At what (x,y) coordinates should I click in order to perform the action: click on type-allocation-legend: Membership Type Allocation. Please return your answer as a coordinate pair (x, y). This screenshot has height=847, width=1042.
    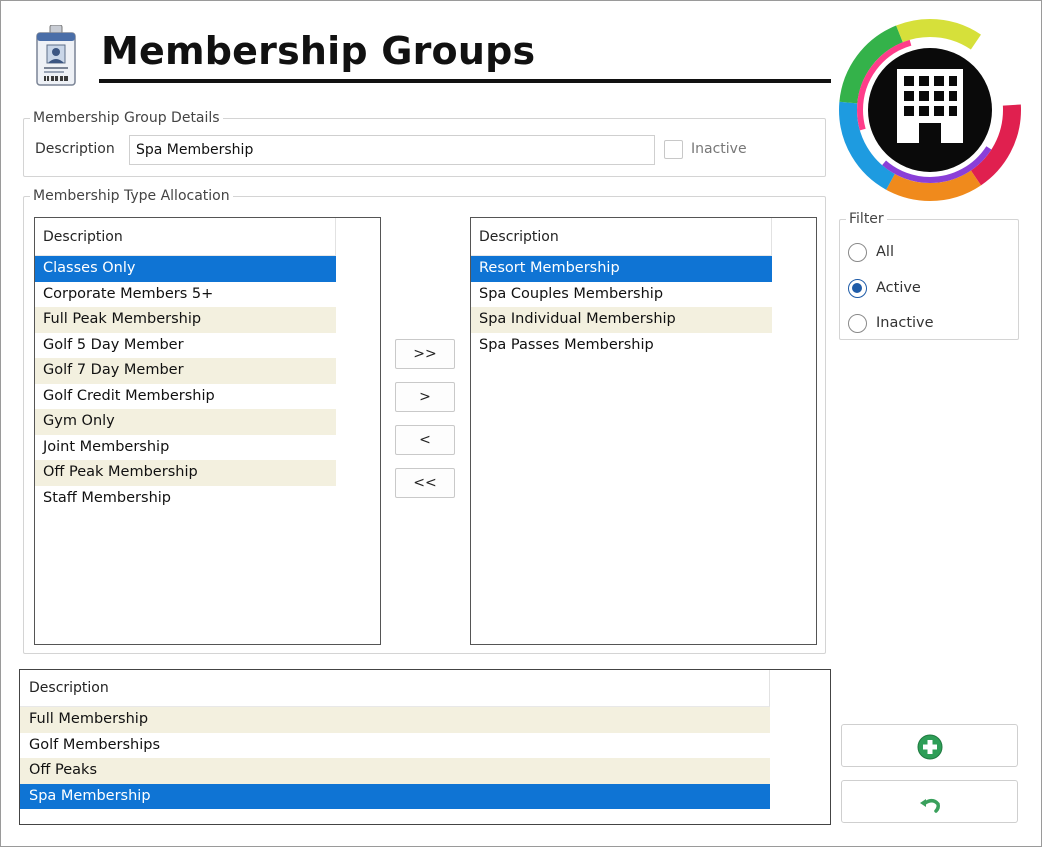
    Looking at the image, I should click on (131, 196).